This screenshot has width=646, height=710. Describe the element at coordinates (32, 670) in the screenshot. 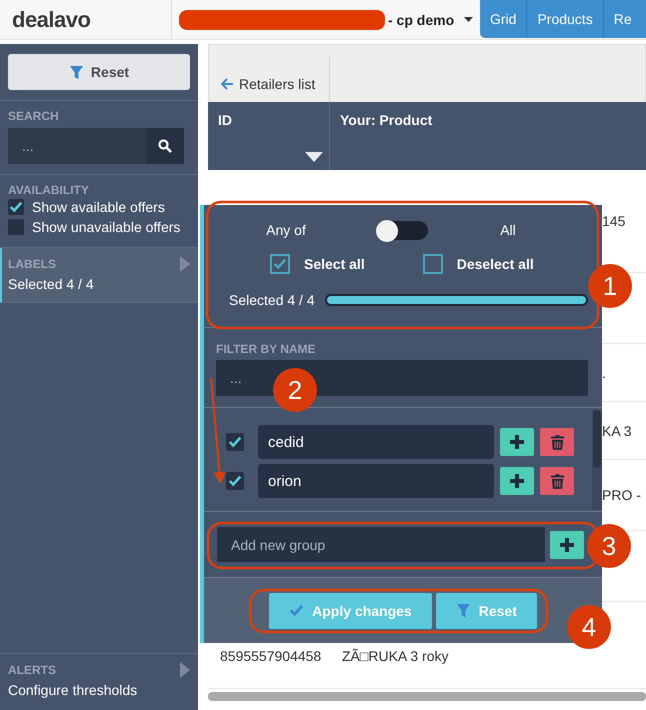

I see `section-label: ALERTS` at that location.